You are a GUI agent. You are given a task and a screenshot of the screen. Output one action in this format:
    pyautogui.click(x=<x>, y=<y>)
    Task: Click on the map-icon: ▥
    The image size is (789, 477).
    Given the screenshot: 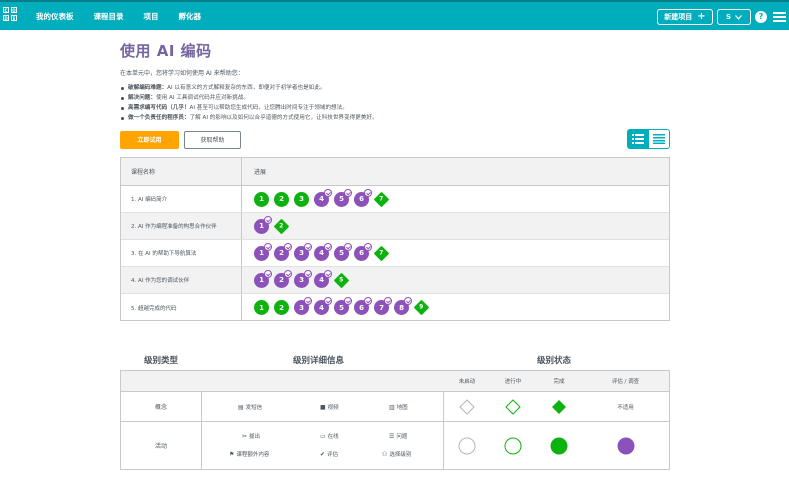 What is the action you would take?
    pyautogui.click(x=392, y=407)
    